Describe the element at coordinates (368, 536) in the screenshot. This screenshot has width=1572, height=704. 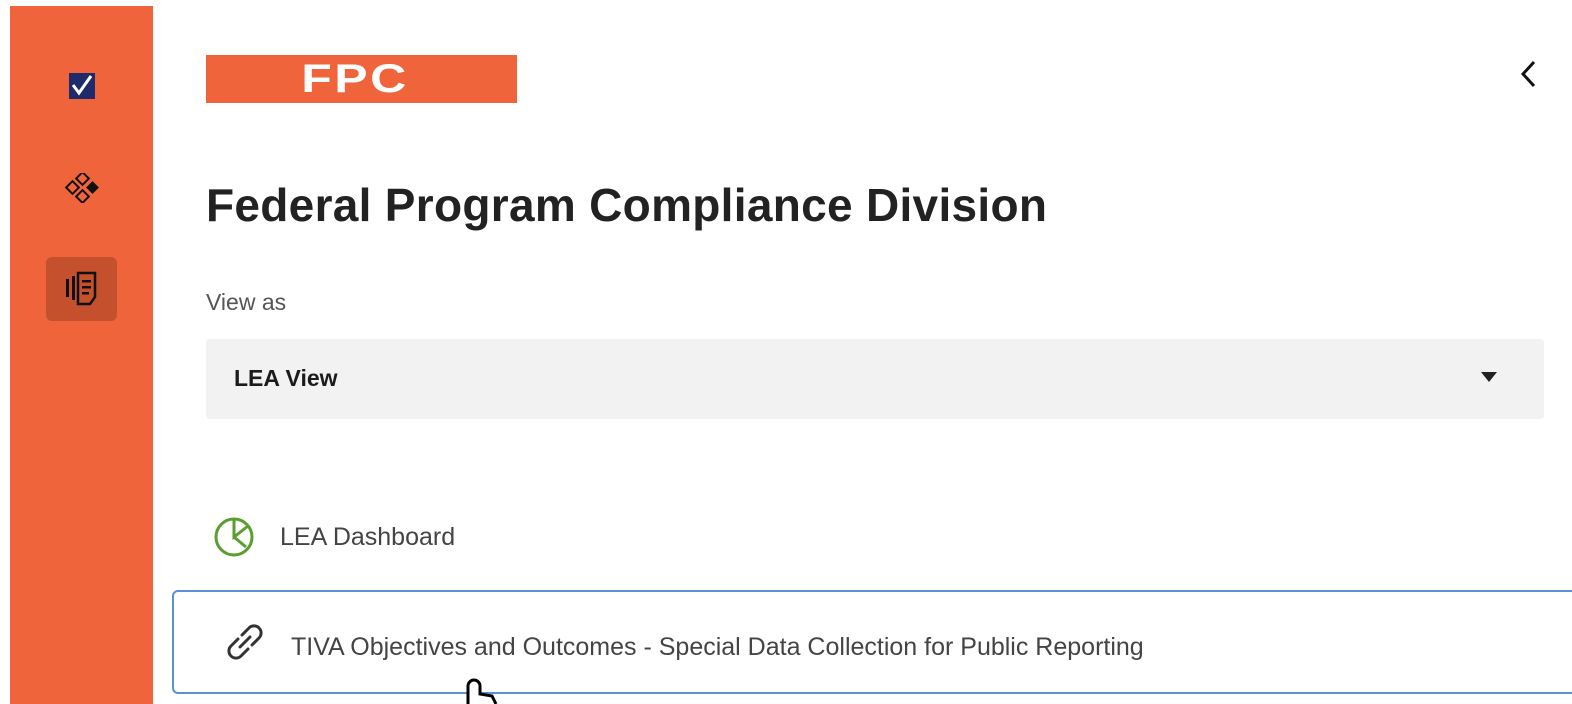
I see `nav-item-label: LEA Dashboard` at that location.